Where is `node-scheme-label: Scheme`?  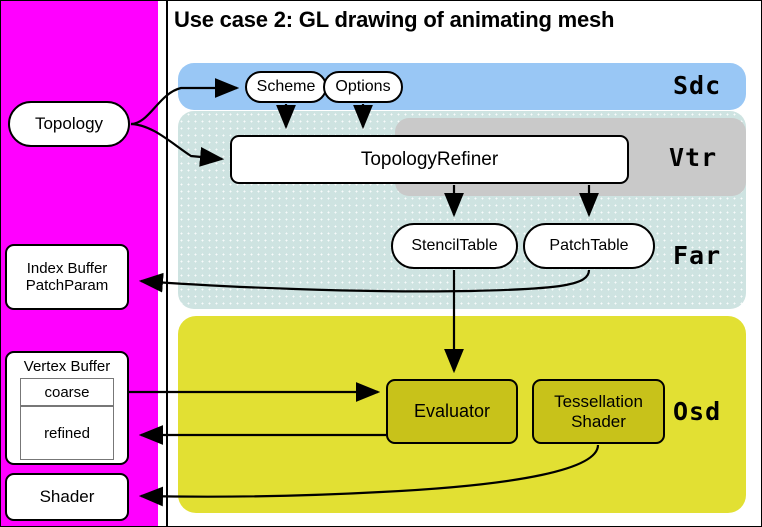 node-scheme-label: Scheme is located at coordinates (286, 86).